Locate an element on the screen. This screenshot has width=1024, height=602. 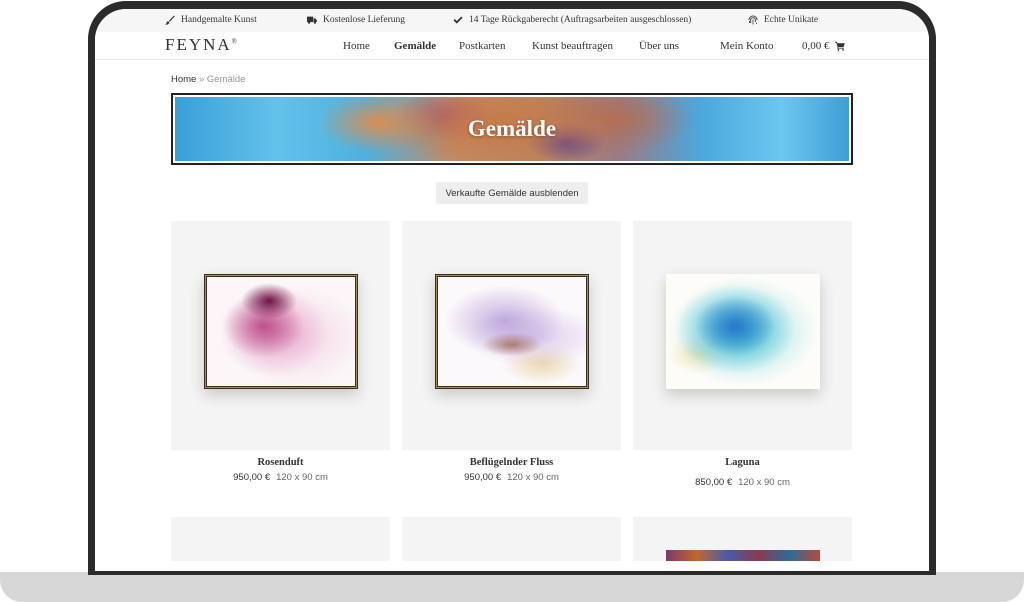
cart-icon is located at coordinates (839, 46).